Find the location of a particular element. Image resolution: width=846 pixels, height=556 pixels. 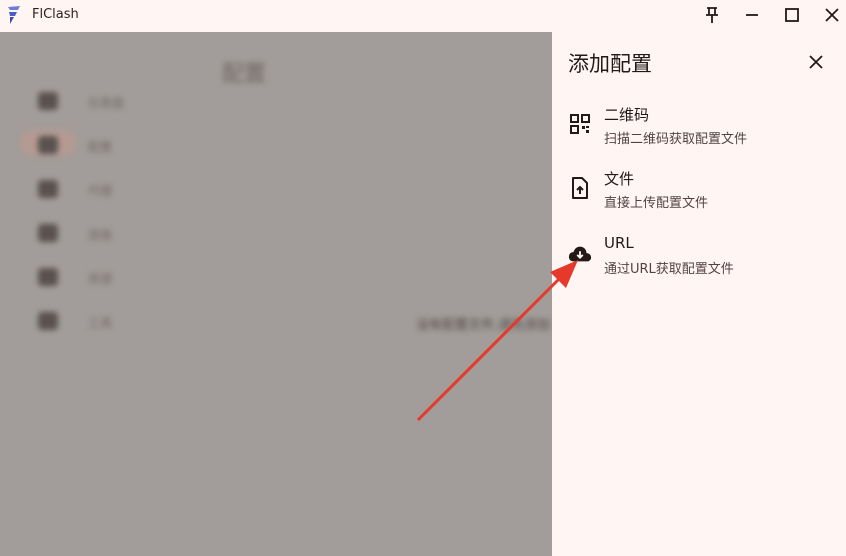

file-upload-icon is located at coordinates (580, 188).